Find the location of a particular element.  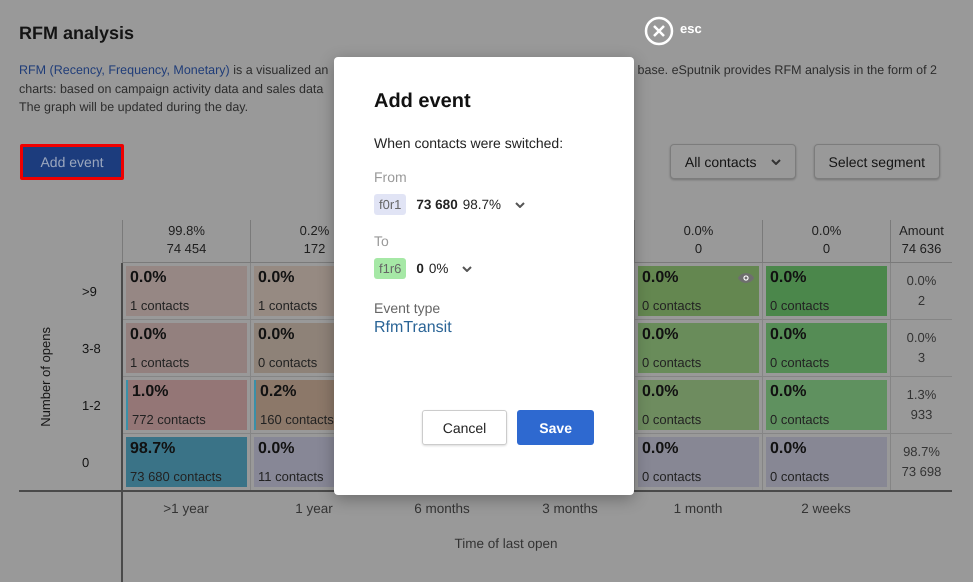

column-percent: 99.8% is located at coordinates (186, 231).